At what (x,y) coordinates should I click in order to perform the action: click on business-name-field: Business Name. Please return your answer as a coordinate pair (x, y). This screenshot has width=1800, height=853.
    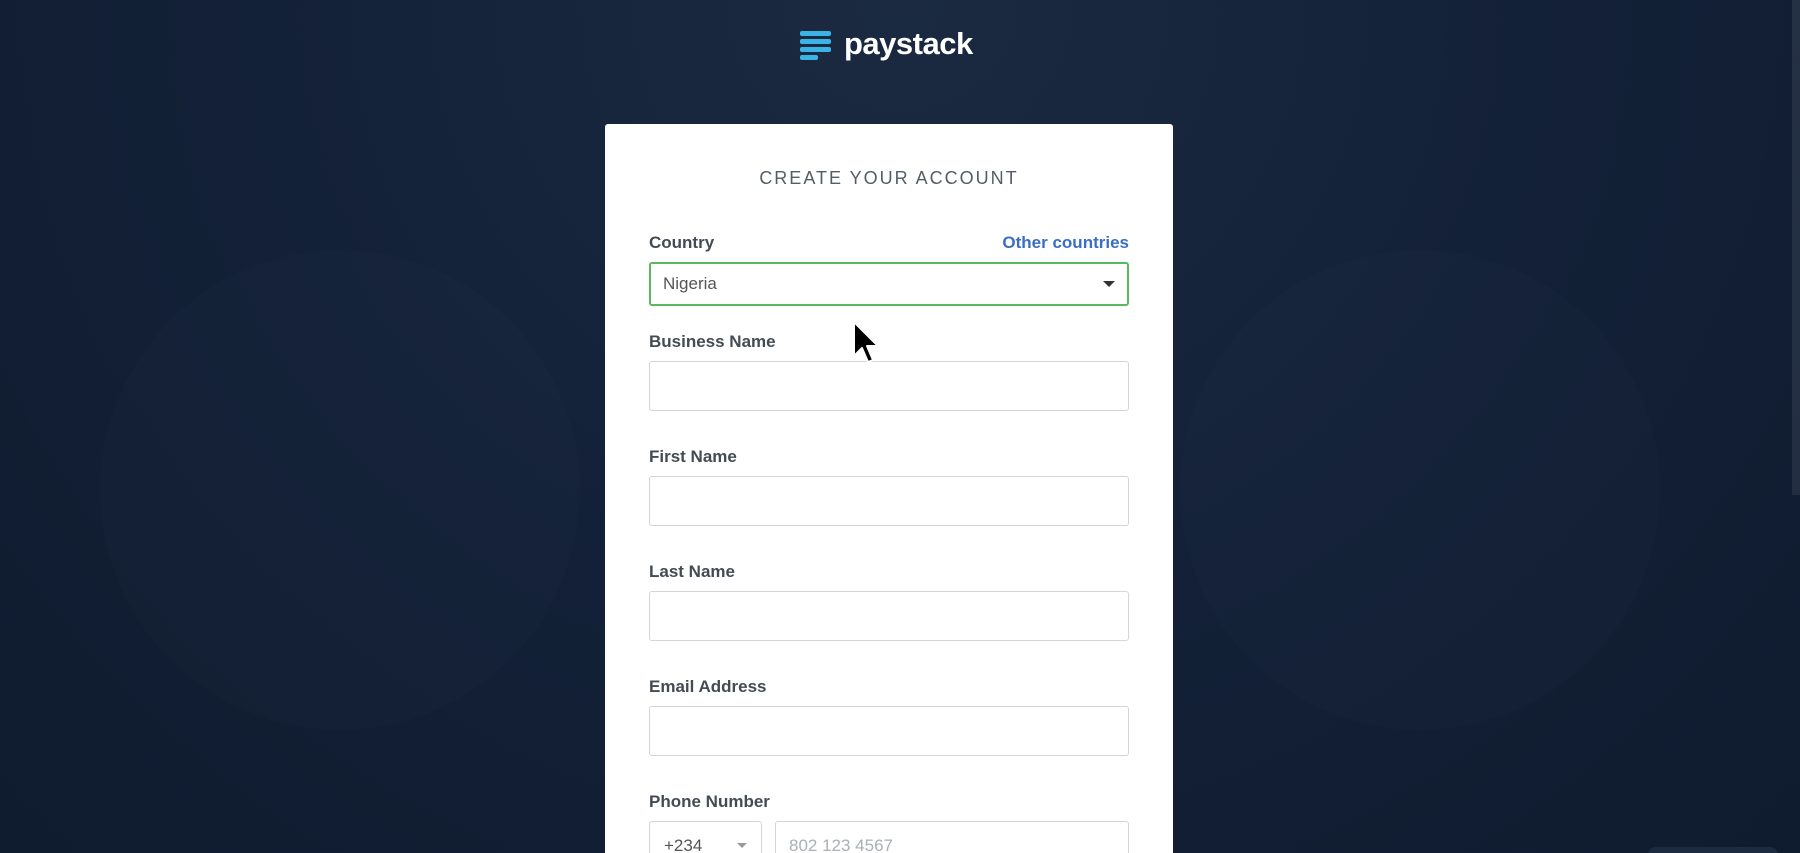
    Looking at the image, I should click on (889, 371).